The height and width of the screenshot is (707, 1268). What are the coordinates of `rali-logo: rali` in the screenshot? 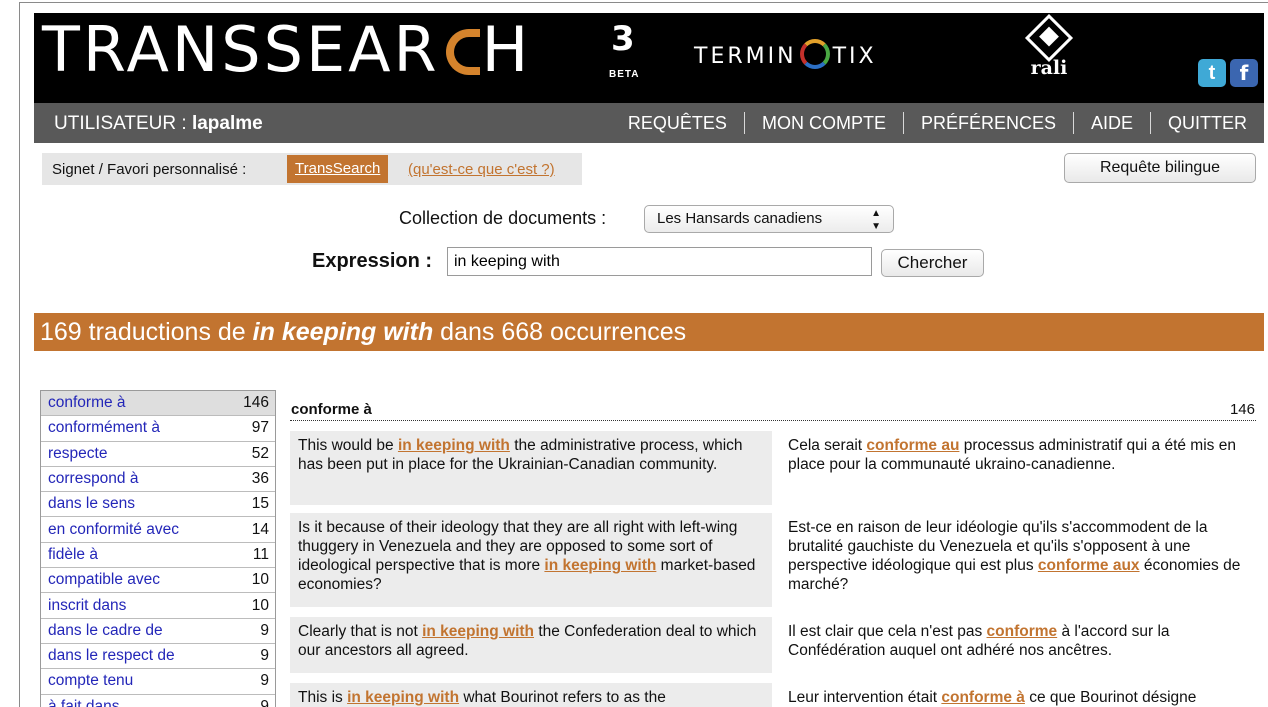 It's located at (1049, 46).